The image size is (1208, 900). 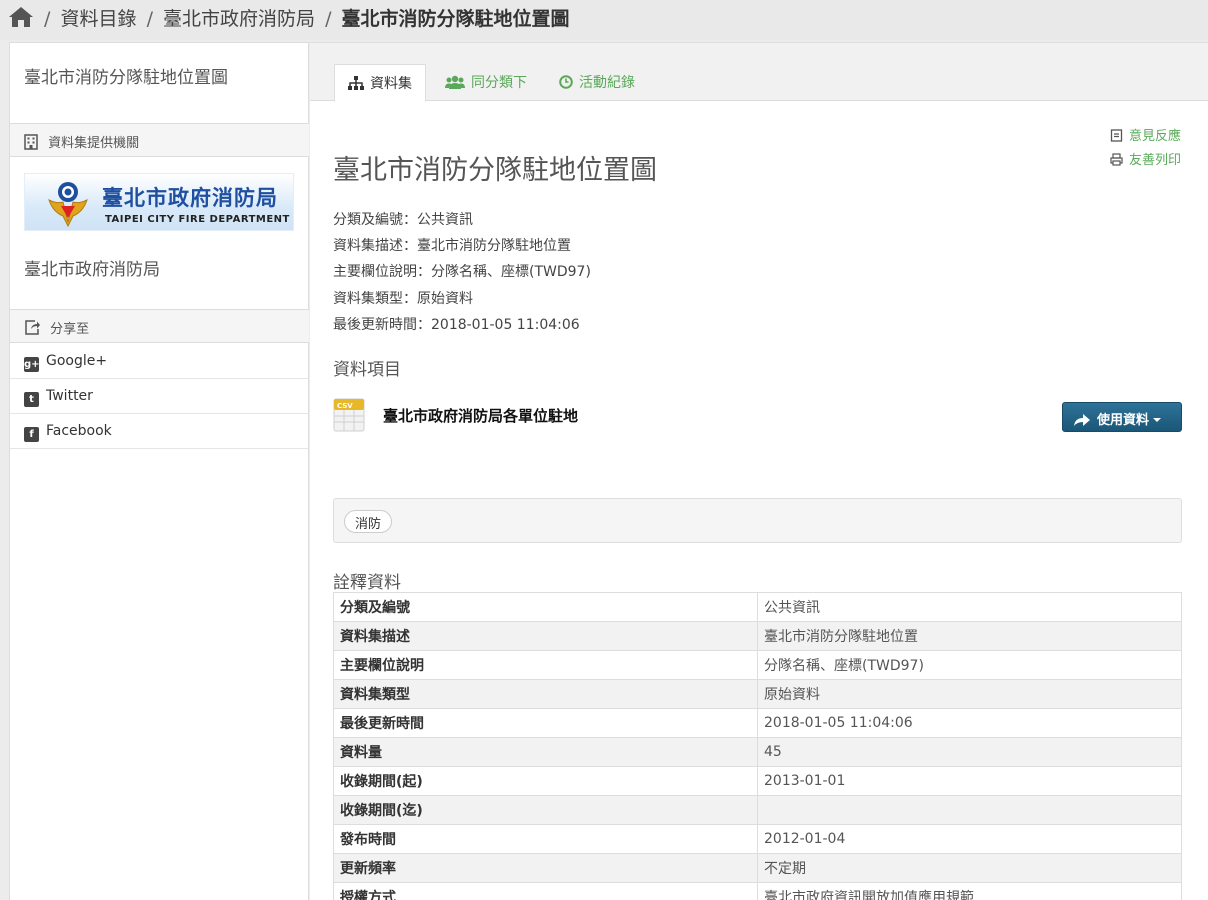 I want to click on provider-heading-label: 資料集提供機關, so click(x=94, y=143).